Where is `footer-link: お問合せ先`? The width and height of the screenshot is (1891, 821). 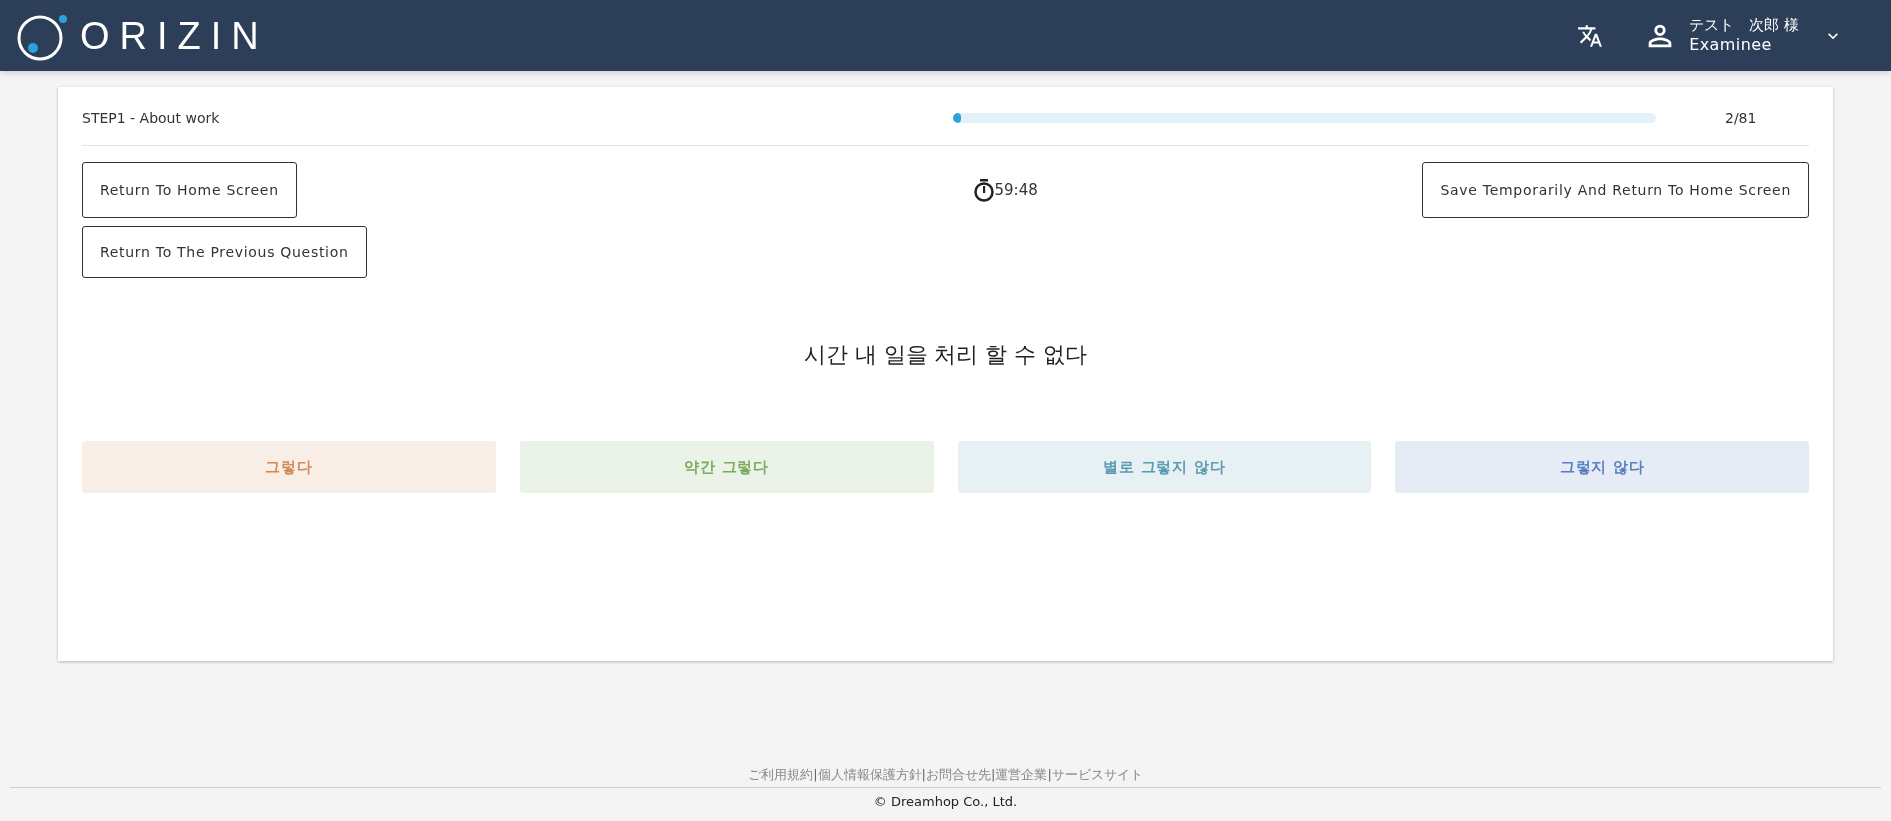 footer-link: お問合せ先 is located at coordinates (958, 775).